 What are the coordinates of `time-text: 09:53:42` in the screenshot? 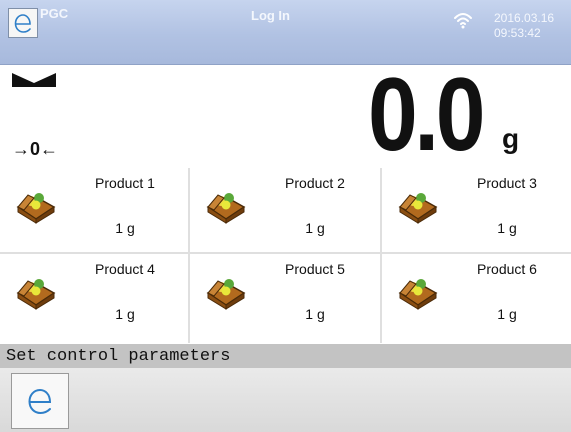 It's located at (517, 33).